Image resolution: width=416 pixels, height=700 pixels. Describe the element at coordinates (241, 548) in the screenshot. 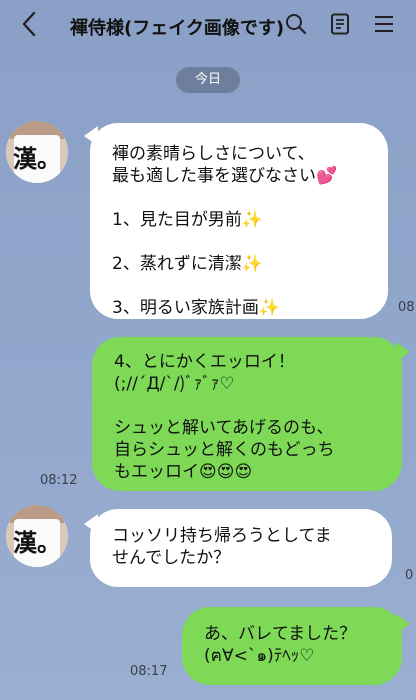

I see `message-bubble: コッソリ持ち帰ろうとしてま せんでしたか？` at that location.